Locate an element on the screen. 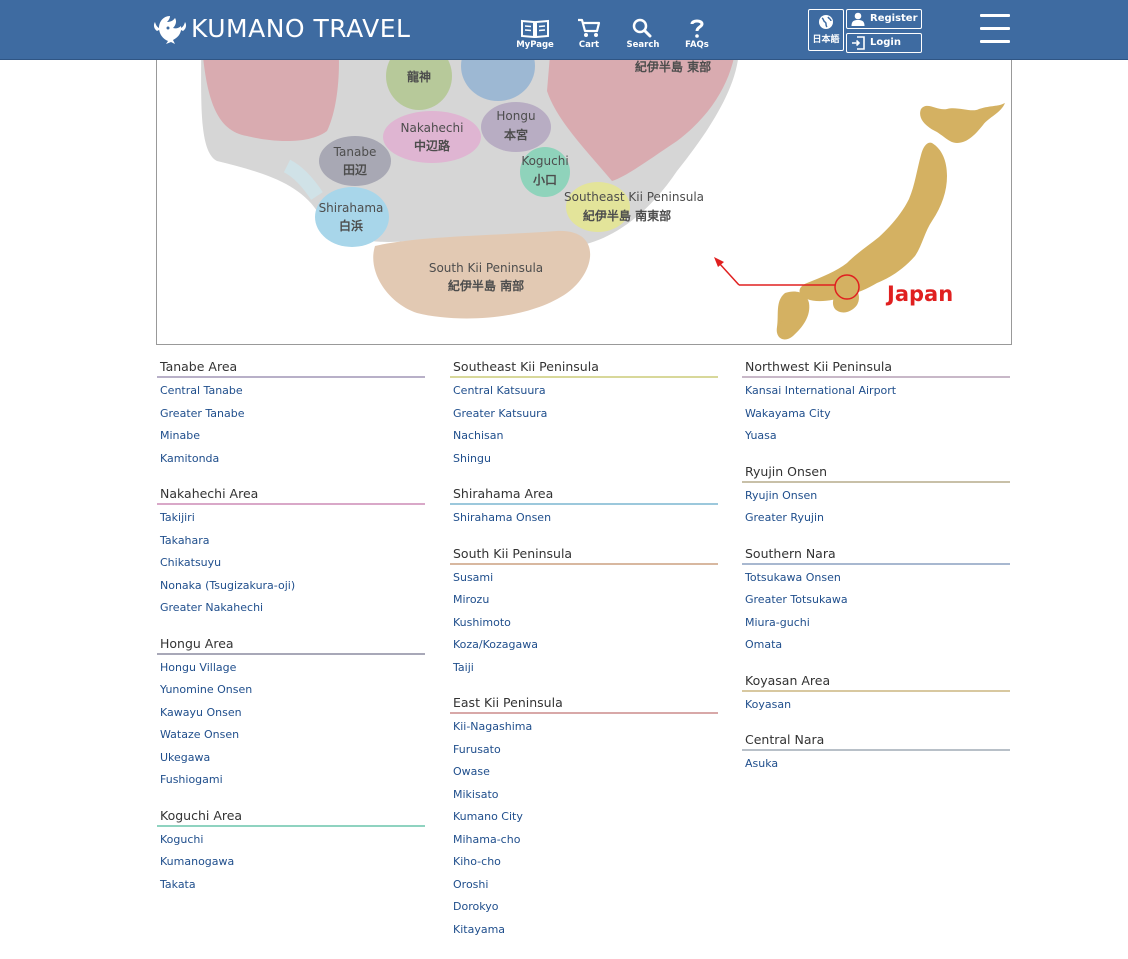 Image resolution: width=1128 pixels, height=959 pixels. area-title: Central Nara is located at coordinates (876, 741).